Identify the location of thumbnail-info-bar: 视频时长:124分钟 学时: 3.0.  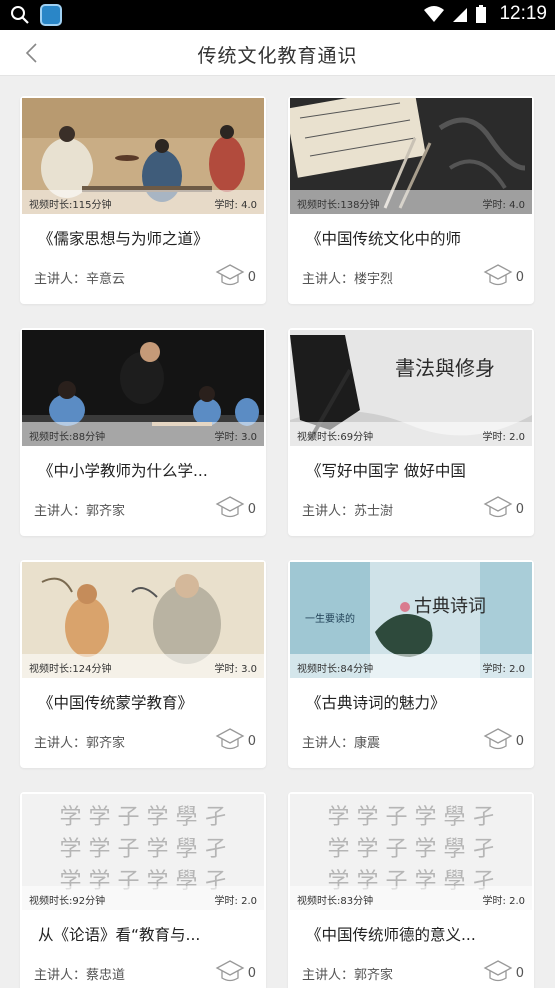
(143, 666).